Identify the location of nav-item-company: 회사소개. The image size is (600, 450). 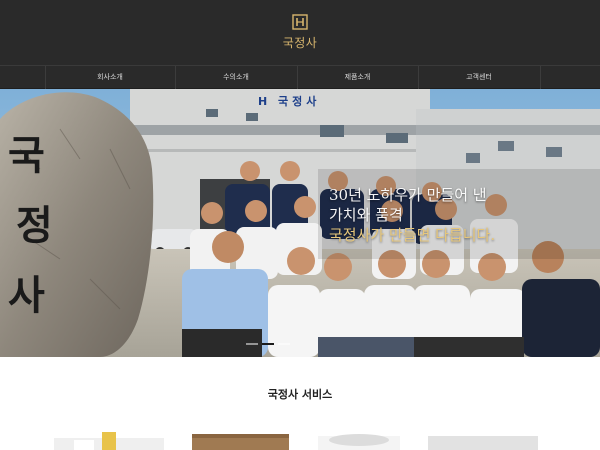
(110, 77).